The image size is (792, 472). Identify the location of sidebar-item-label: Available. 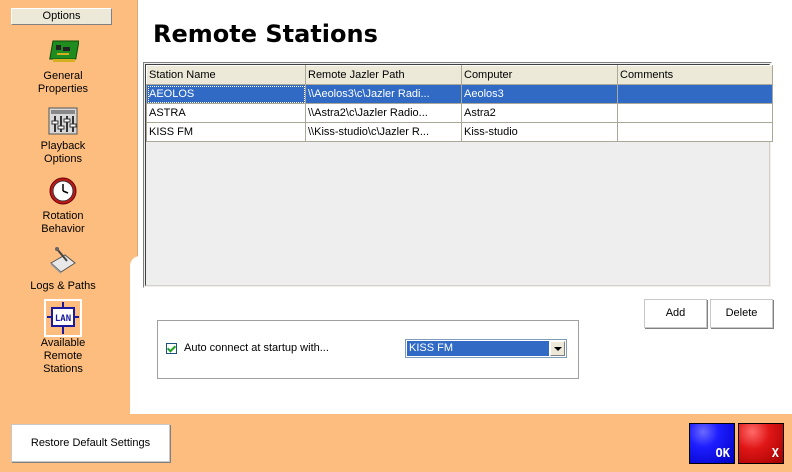
(63, 343).